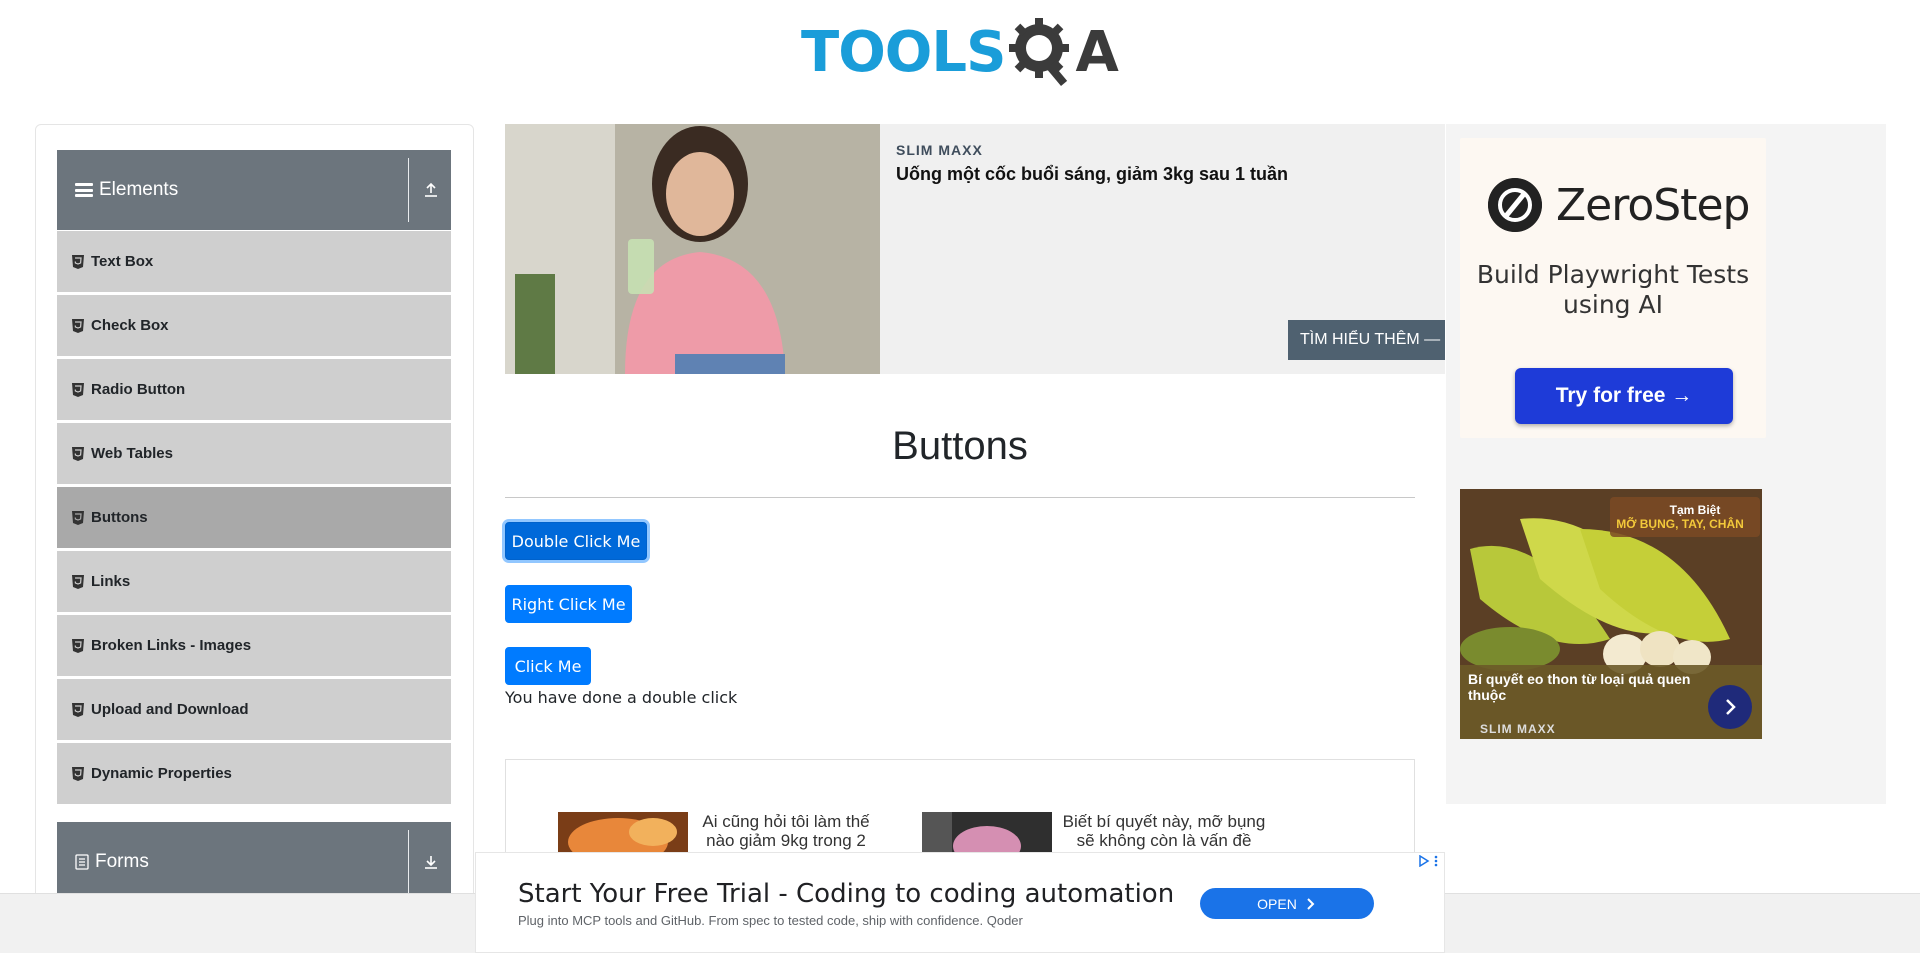 Image resolution: width=1920 pixels, height=953 pixels. I want to click on woman-drinking-image, so click(692, 249).